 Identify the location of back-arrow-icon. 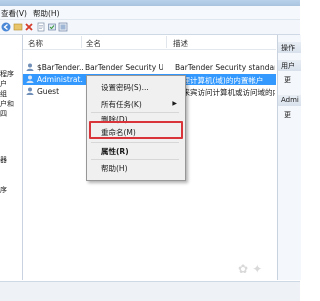
(6, 27).